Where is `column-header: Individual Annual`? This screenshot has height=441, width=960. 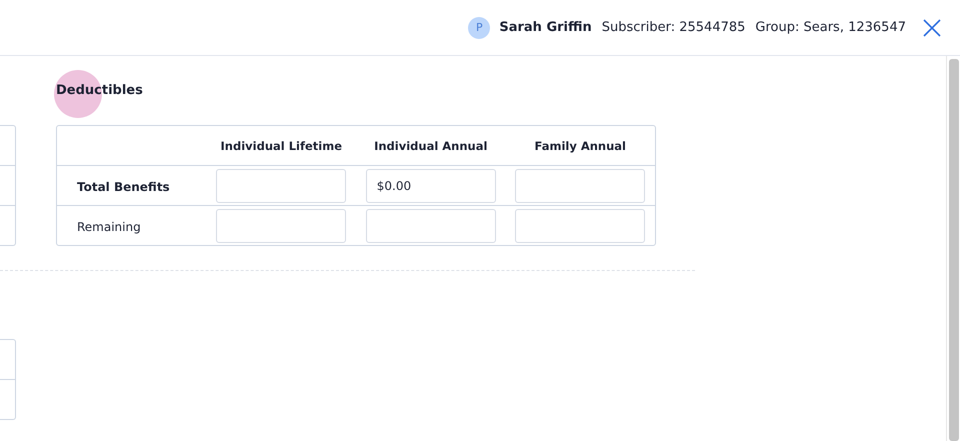 column-header: Individual Annual is located at coordinates (431, 145).